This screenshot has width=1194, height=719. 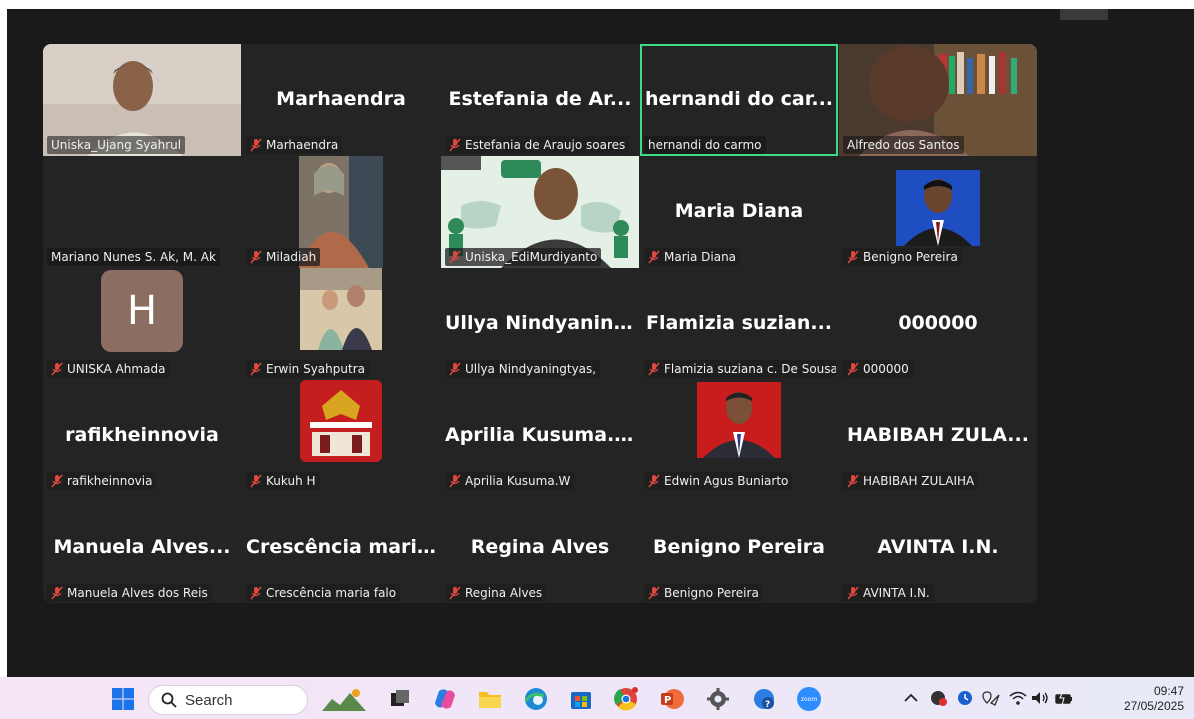 I want to click on participant-tile: Alfredo dos Santos, so click(x=938, y=100).